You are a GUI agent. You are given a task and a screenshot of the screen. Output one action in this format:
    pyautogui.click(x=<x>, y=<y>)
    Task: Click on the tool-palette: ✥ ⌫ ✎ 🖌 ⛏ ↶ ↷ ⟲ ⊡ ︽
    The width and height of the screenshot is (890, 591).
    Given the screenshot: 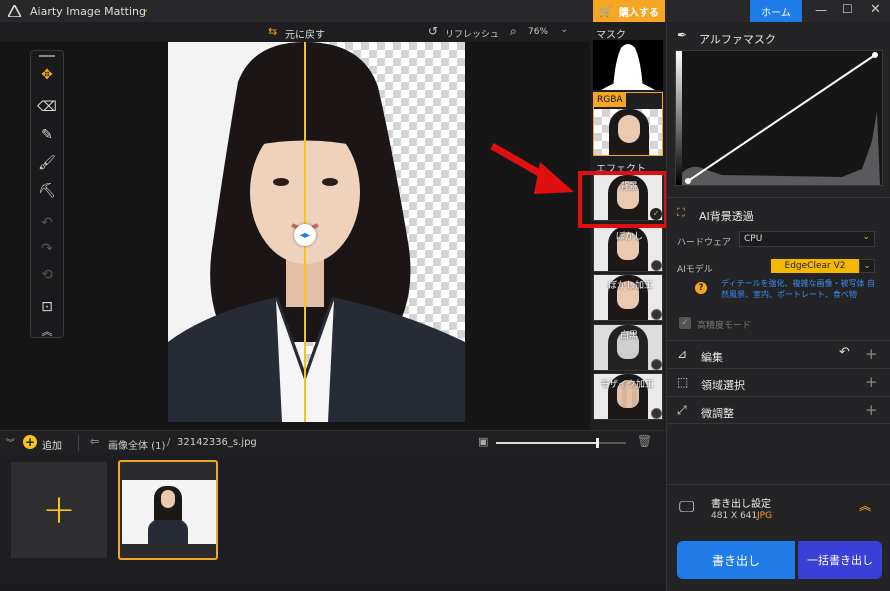 What is the action you would take?
    pyautogui.click(x=47, y=194)
    